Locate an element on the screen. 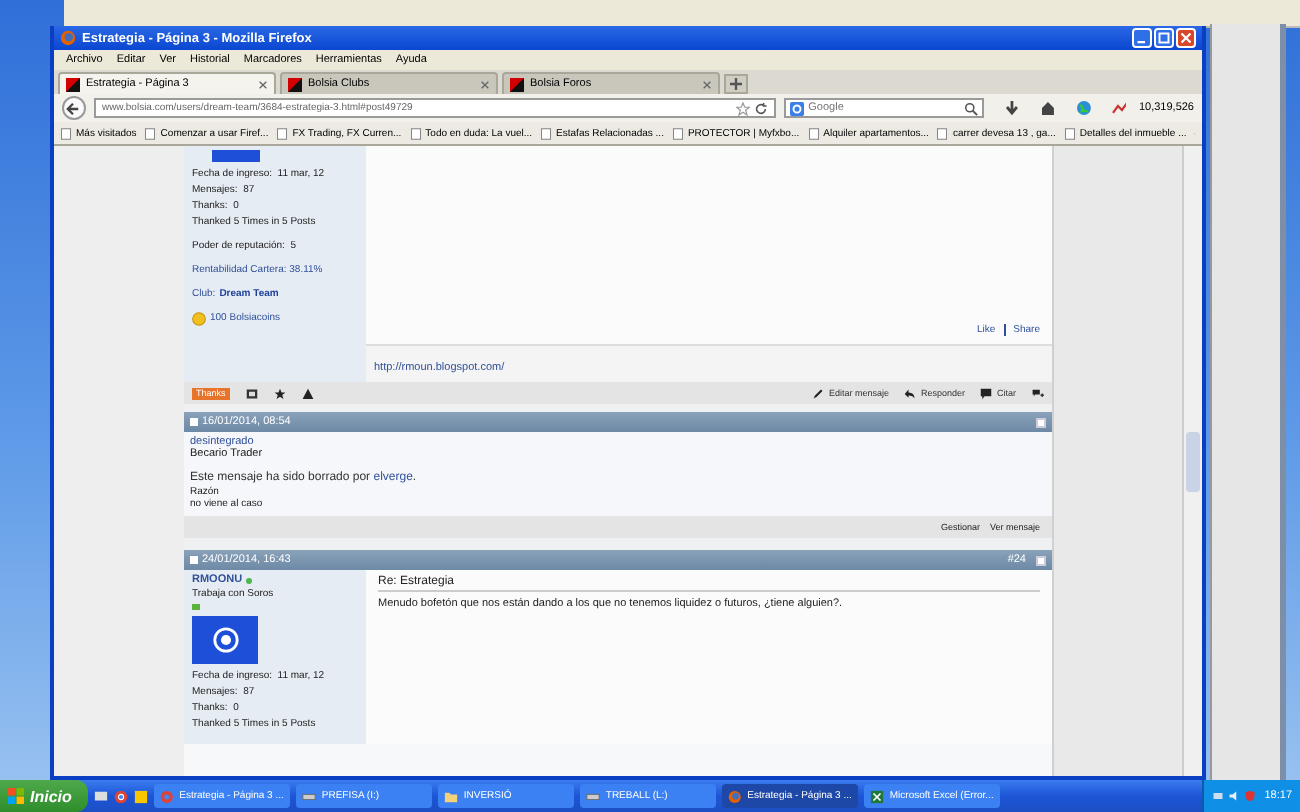 The width and height of the screenshot is (1300, 812). reputation-bar is located at coordinates (196, 607).